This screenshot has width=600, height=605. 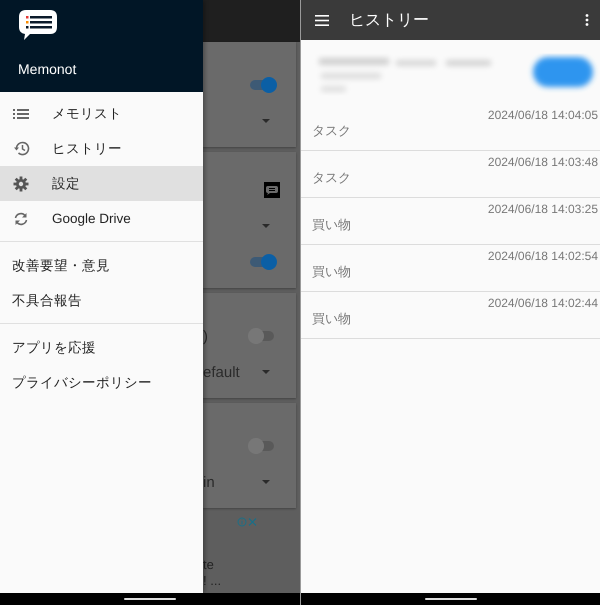 What do you see at coordinates (21, 184) in the screenshot?
I see `settings-icon` at bounding box center [21, 184].